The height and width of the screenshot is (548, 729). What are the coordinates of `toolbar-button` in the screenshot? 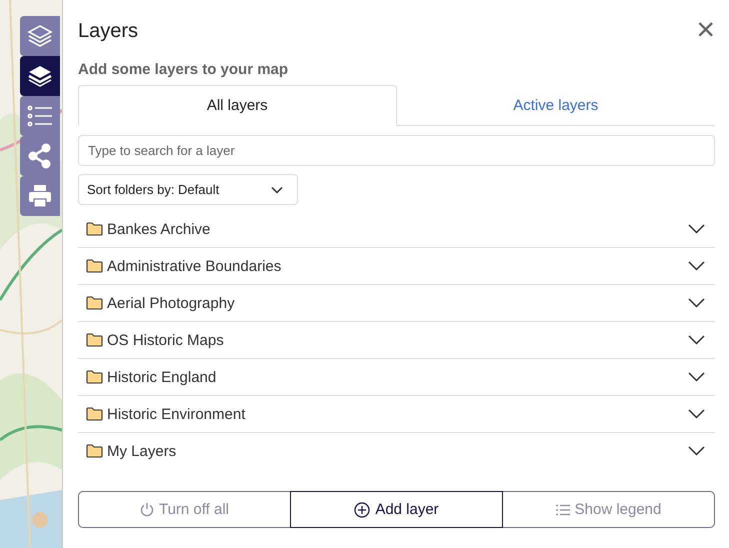 It's located at (40, 76).